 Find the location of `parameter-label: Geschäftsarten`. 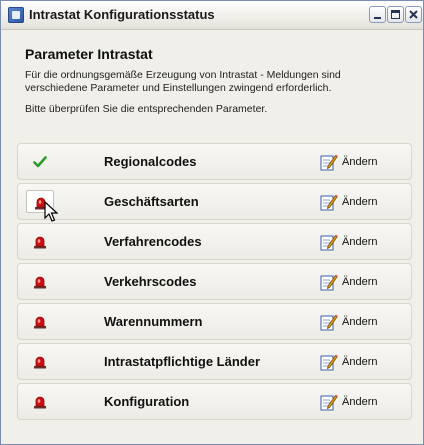

parameter-label: Geschäftsarten is located at coordinates (151, 201).